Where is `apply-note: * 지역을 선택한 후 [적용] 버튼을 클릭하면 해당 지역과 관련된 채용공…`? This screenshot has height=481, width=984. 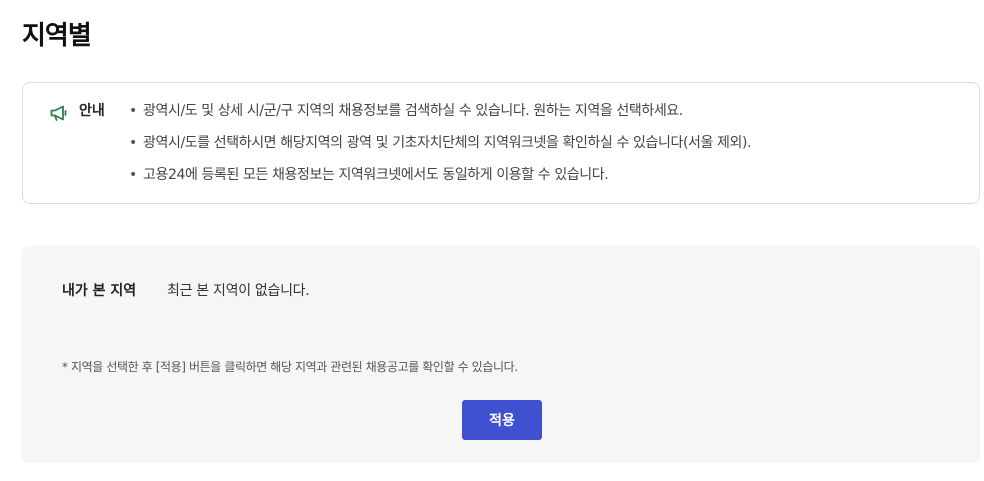
apply-note: * 지역을 선택한 후 [적용] 버튼을 클릭하면 해당 지역과 관련된 채용공… is located at coordinates (290, 367).